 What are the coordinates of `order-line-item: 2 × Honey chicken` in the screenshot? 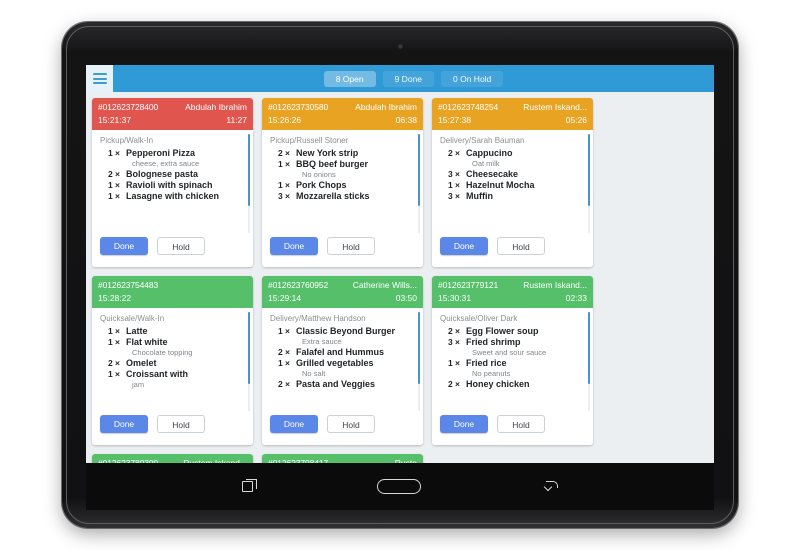 It's located at (512, 384).